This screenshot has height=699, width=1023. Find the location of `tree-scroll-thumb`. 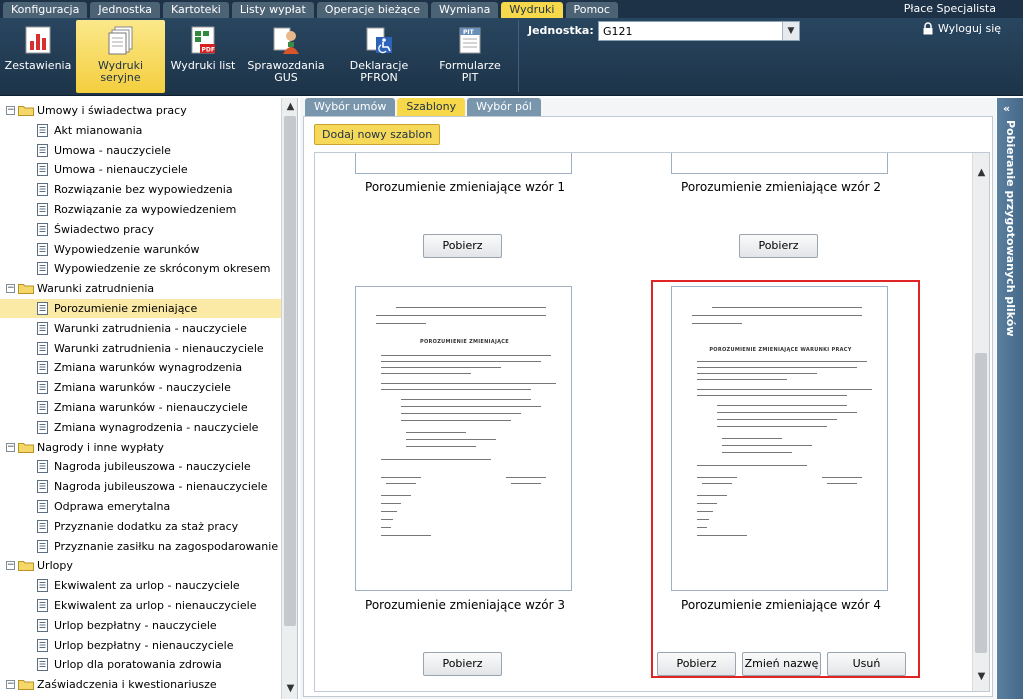

tree-scroll-thumb is located at coordinates (290, 371).